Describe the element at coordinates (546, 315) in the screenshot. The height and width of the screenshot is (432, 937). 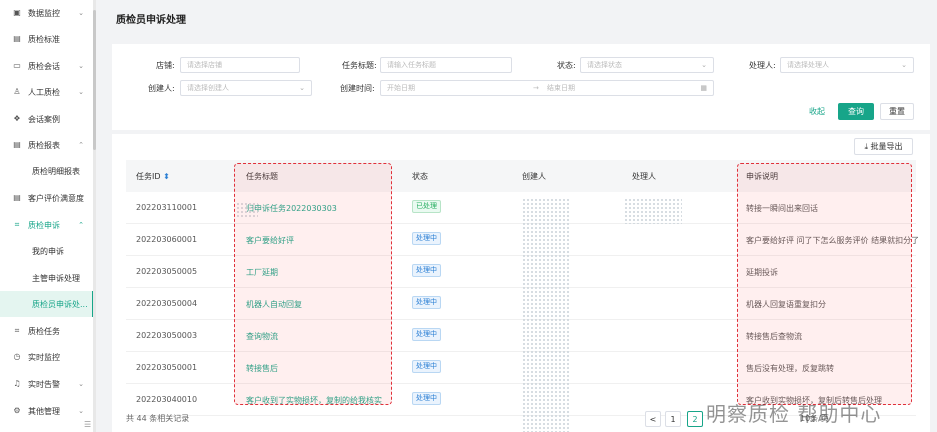
I see `creator-column-redacted` at that location.